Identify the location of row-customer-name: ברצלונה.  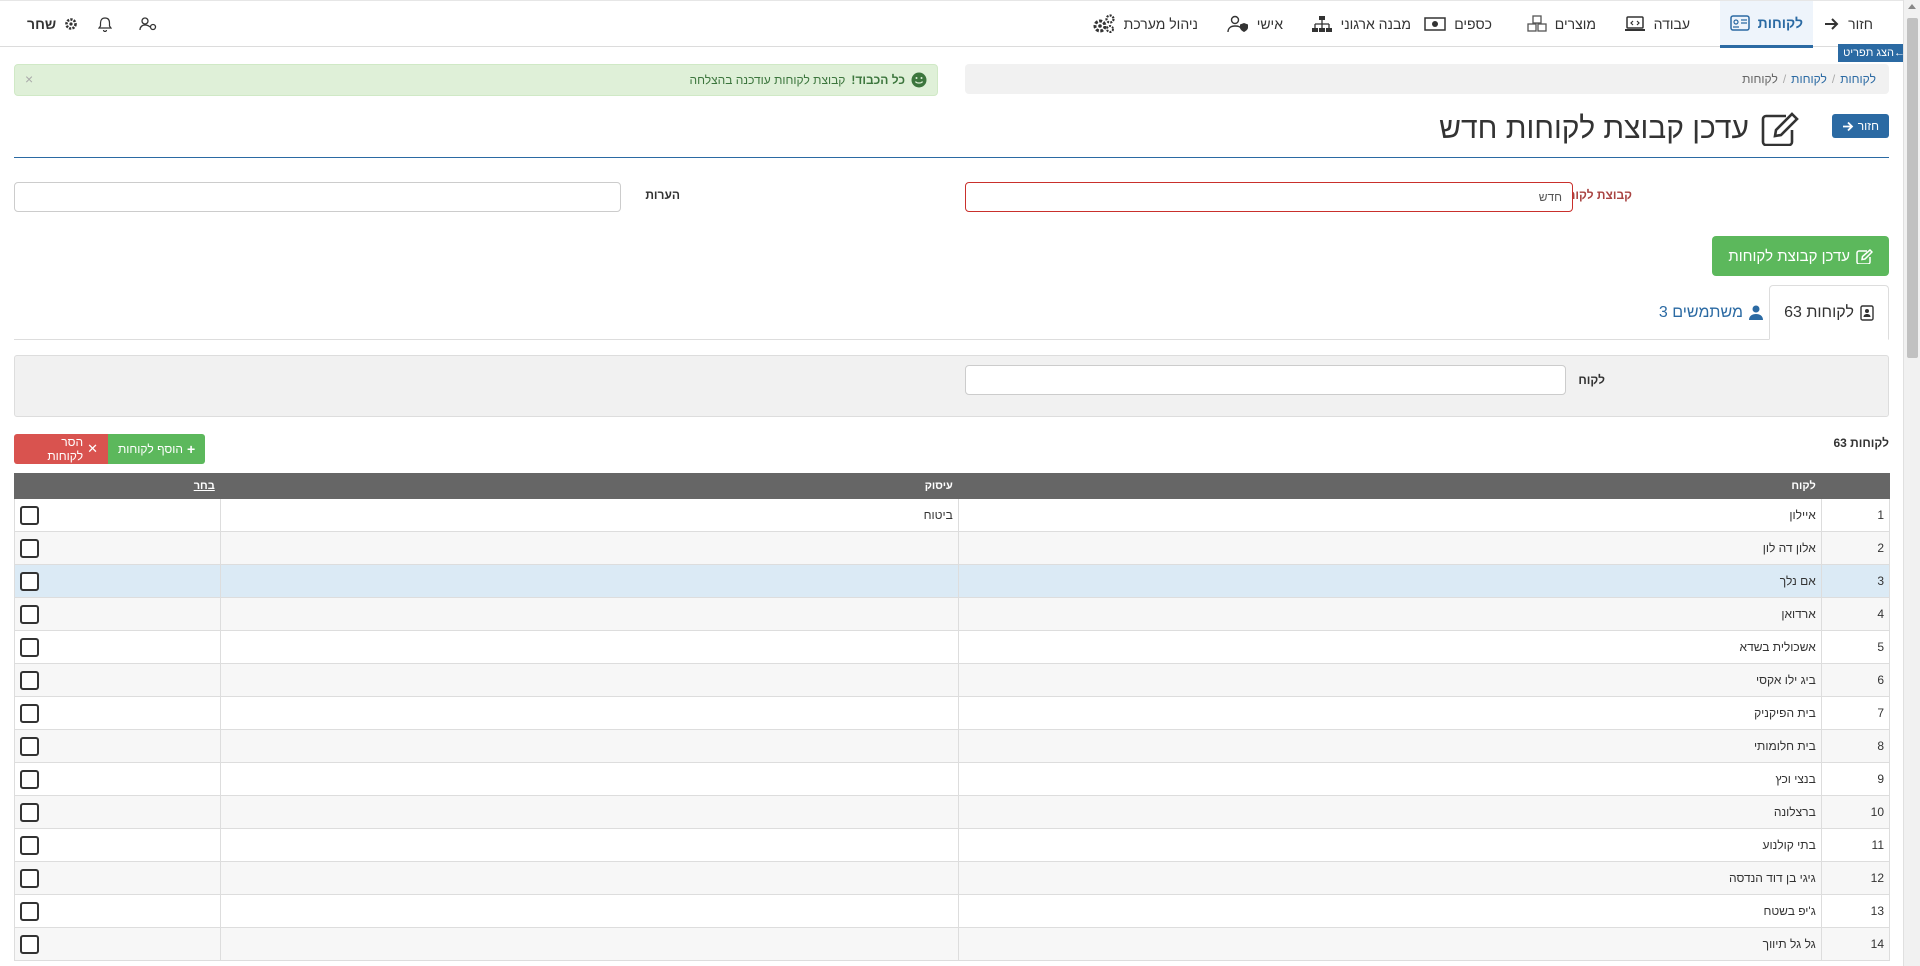
(1389, 812).